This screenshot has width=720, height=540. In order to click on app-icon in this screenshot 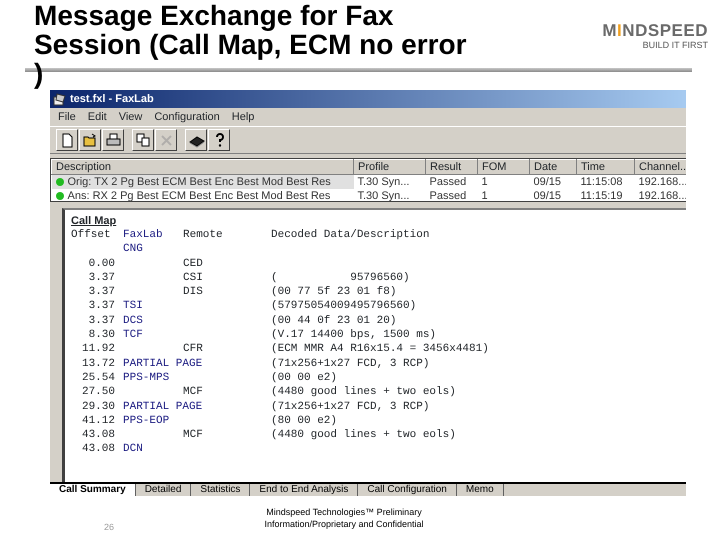, I will do `click(59, 99)`.